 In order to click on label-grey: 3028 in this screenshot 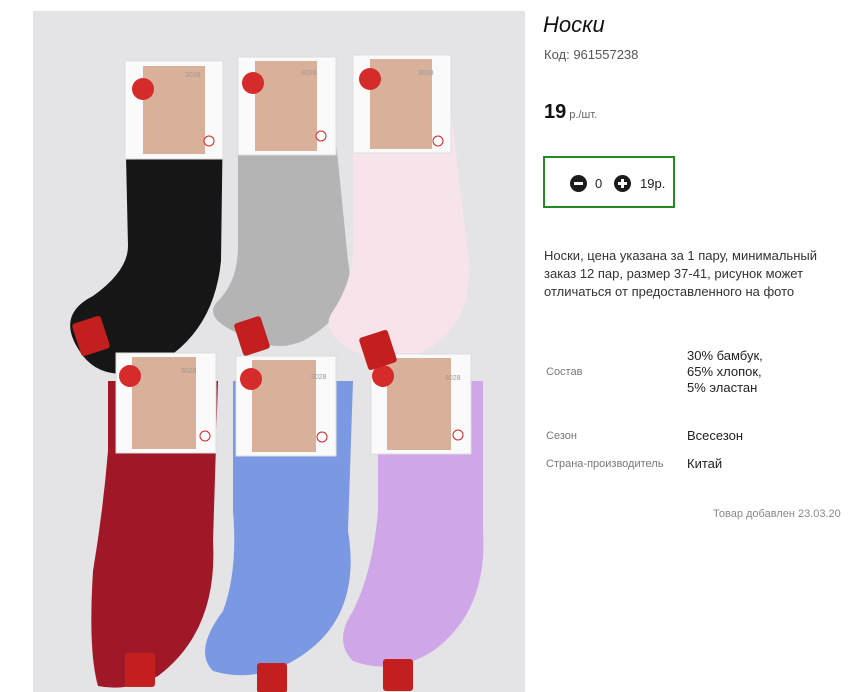, I will do `click(287, 106)`.